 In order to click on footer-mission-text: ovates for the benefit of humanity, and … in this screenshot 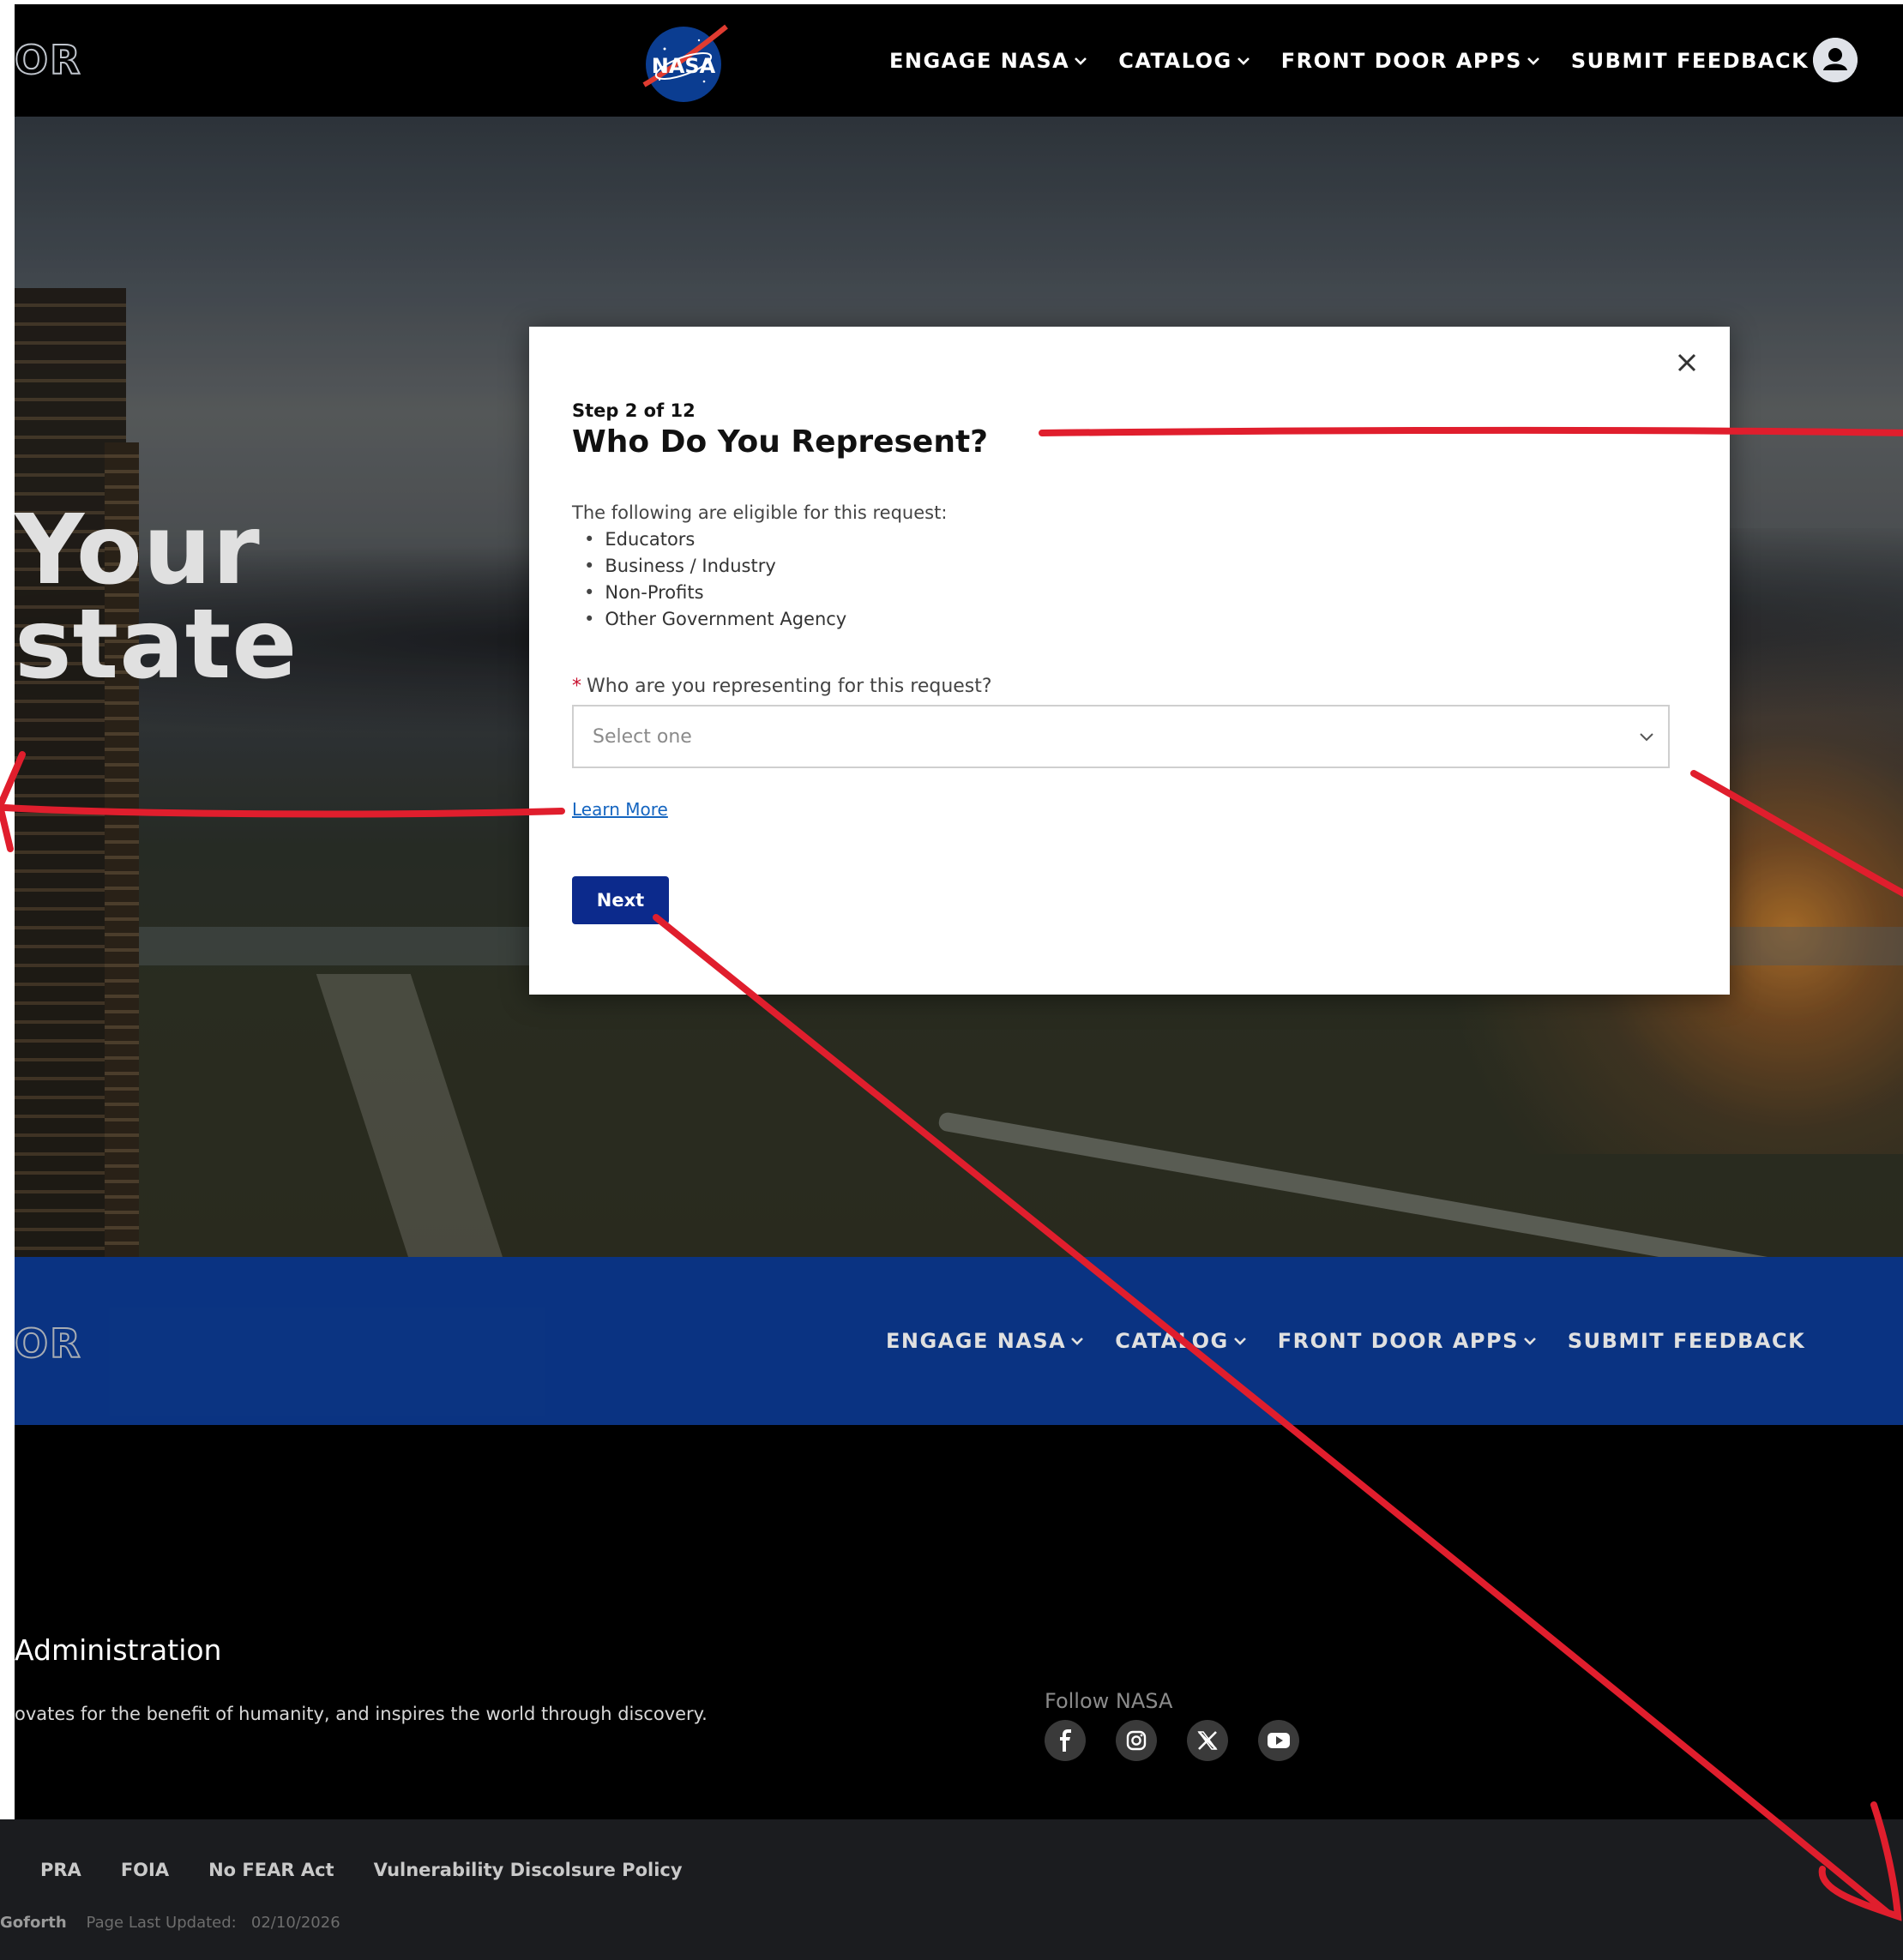, I will do `click(361, 1714)`.